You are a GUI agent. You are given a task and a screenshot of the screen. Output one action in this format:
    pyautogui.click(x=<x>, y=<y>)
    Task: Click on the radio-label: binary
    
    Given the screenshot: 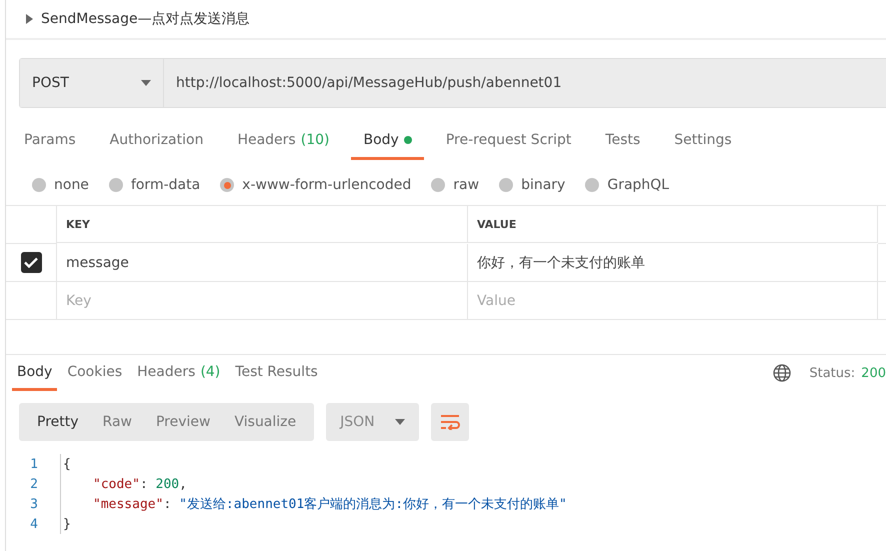 What is the action you would take?
    pyautogui.click(x=543, y=185)
    